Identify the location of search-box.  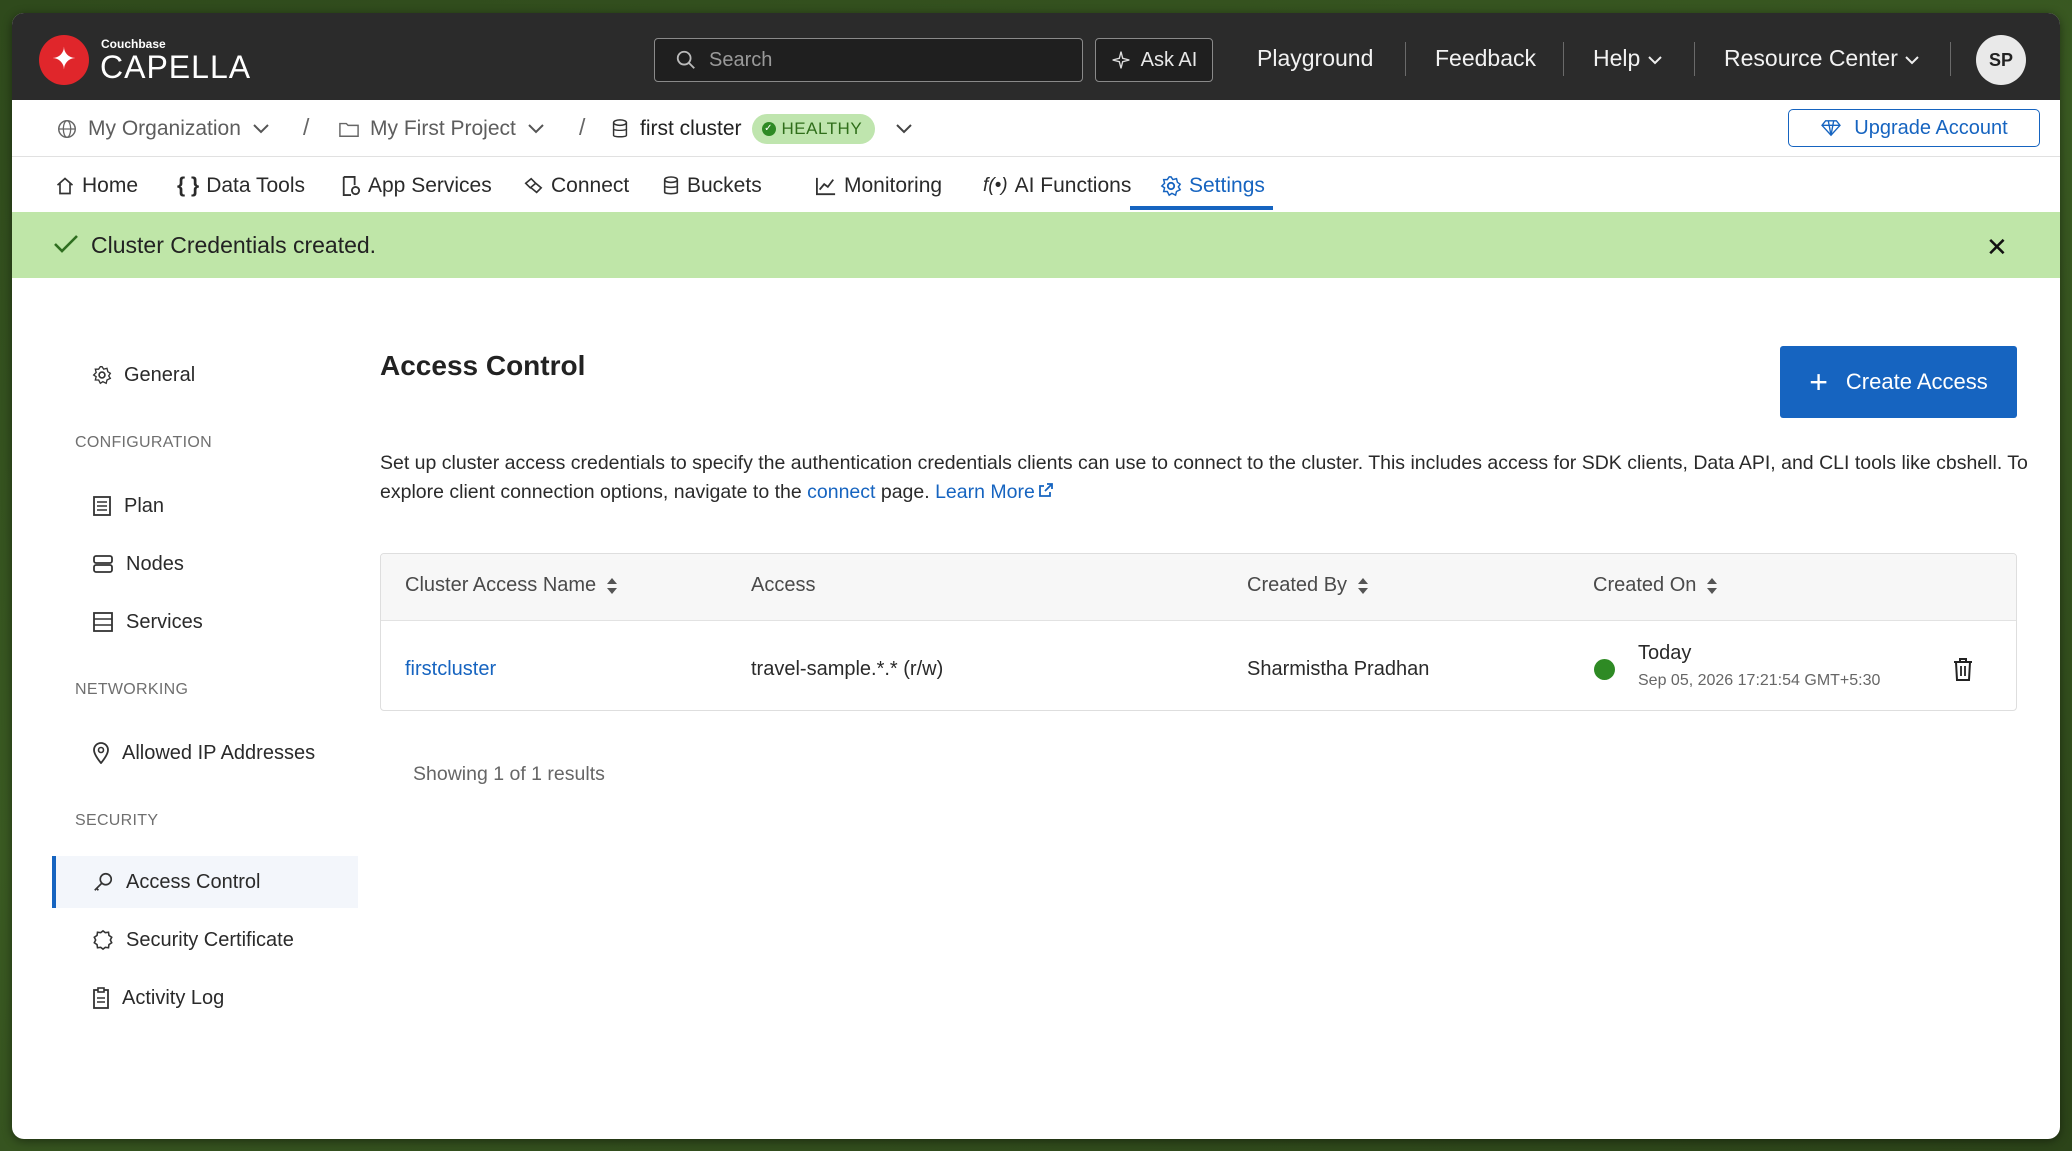
(868, 60).